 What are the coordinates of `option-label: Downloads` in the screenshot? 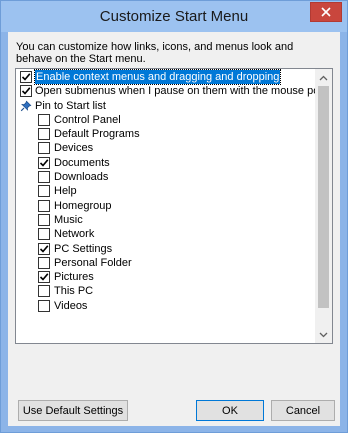 It's located at (81, 177).